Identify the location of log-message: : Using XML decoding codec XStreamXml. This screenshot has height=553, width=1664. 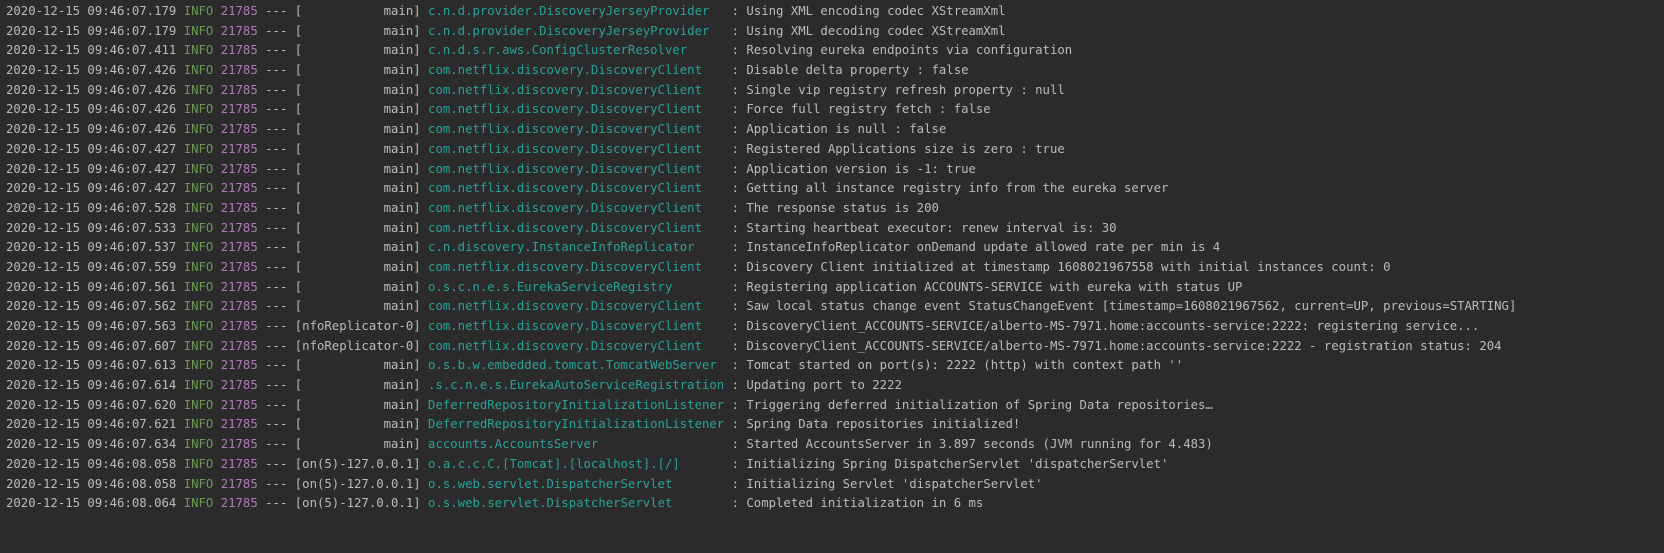
(868, 30).